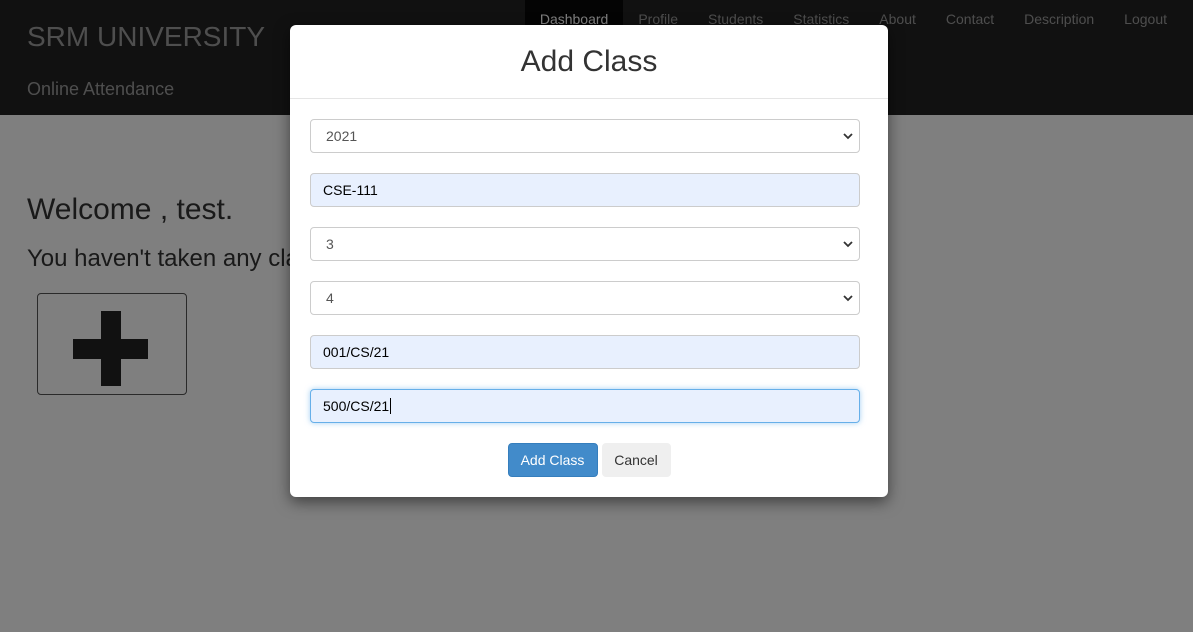  I want to click on modal-title: Add Class, so click(589, 61).